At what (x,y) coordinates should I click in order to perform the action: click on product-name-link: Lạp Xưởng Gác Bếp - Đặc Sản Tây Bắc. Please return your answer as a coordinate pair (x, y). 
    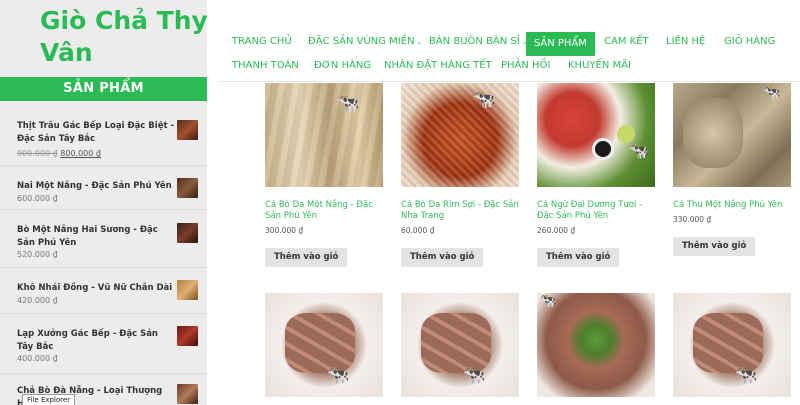
    Looking at the image, I should click on (97, 341).